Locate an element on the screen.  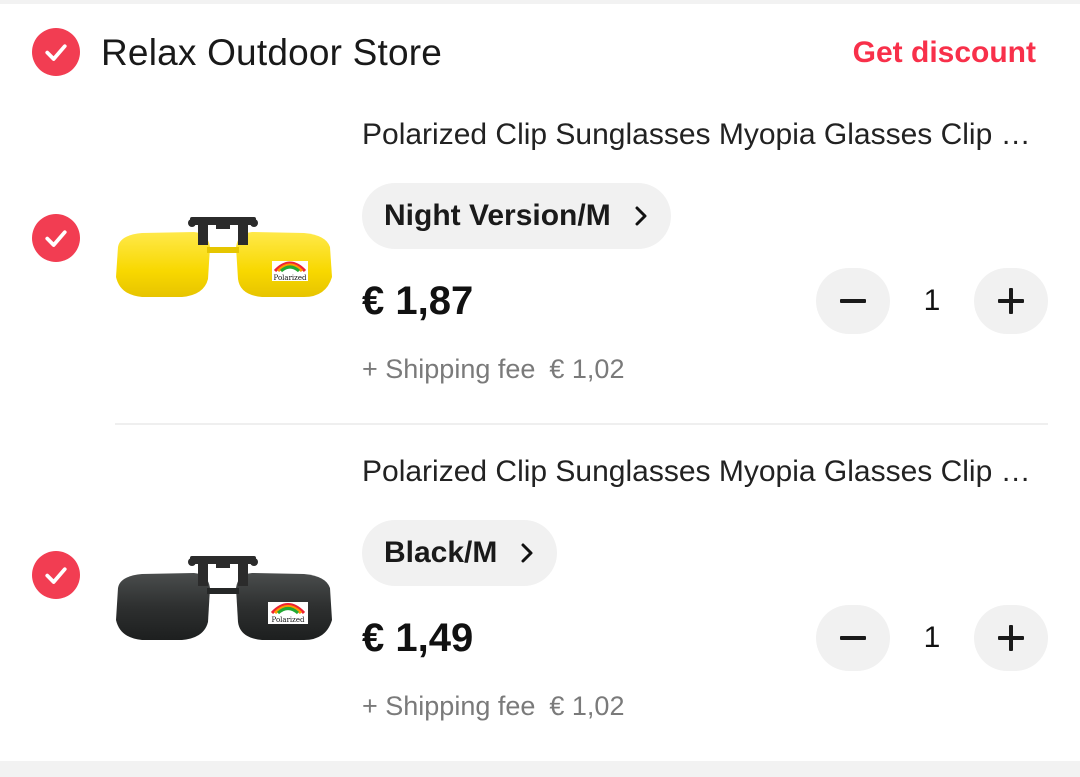
variant-selector: Black/M is located at coordinates (460, 553).